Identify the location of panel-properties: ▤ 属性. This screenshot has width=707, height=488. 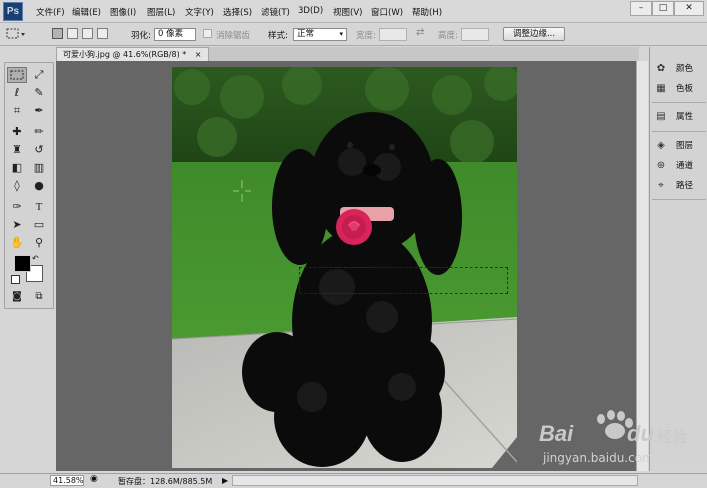
(680, 117).